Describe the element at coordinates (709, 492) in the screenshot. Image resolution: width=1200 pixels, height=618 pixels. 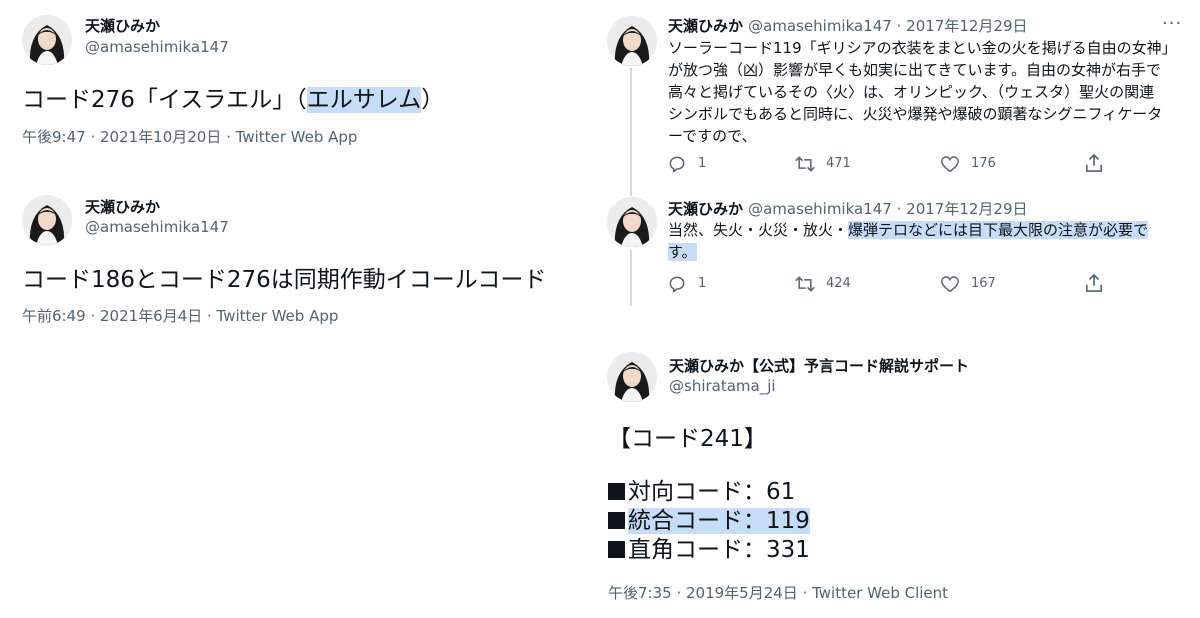
I see `list-item: 対向コード：61` at that location.